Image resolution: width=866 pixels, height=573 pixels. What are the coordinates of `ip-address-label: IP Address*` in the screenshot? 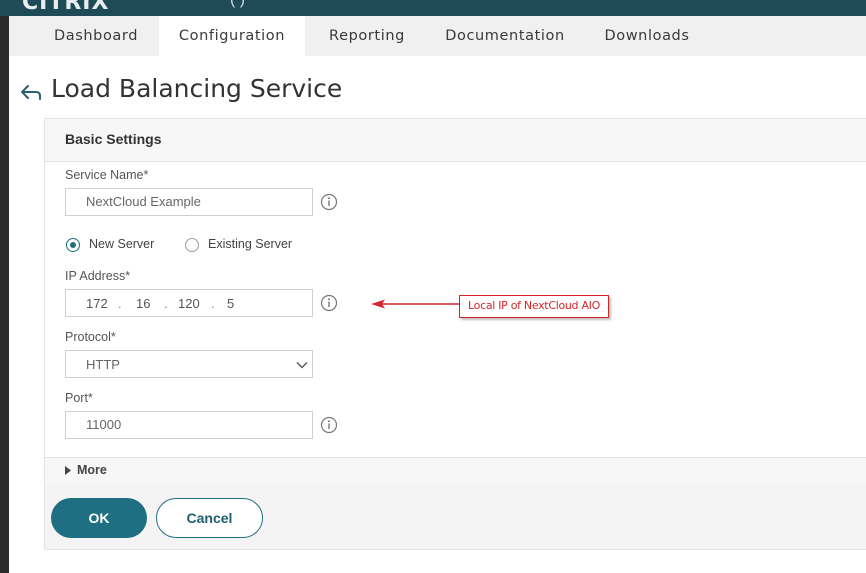 It's located at (98, 276).